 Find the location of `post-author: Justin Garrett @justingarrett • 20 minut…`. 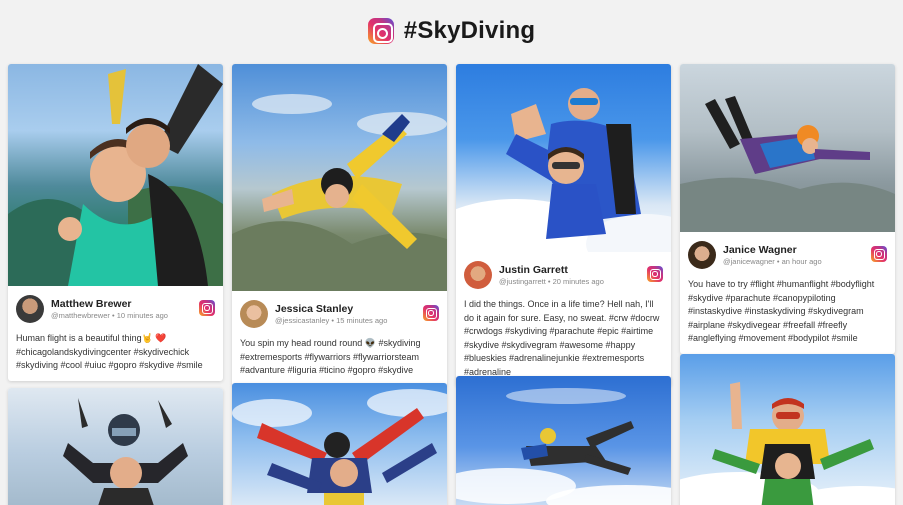

post-author: Justin Garrett @justingarrett • 20 minut… is located at coordinates (563, 275).